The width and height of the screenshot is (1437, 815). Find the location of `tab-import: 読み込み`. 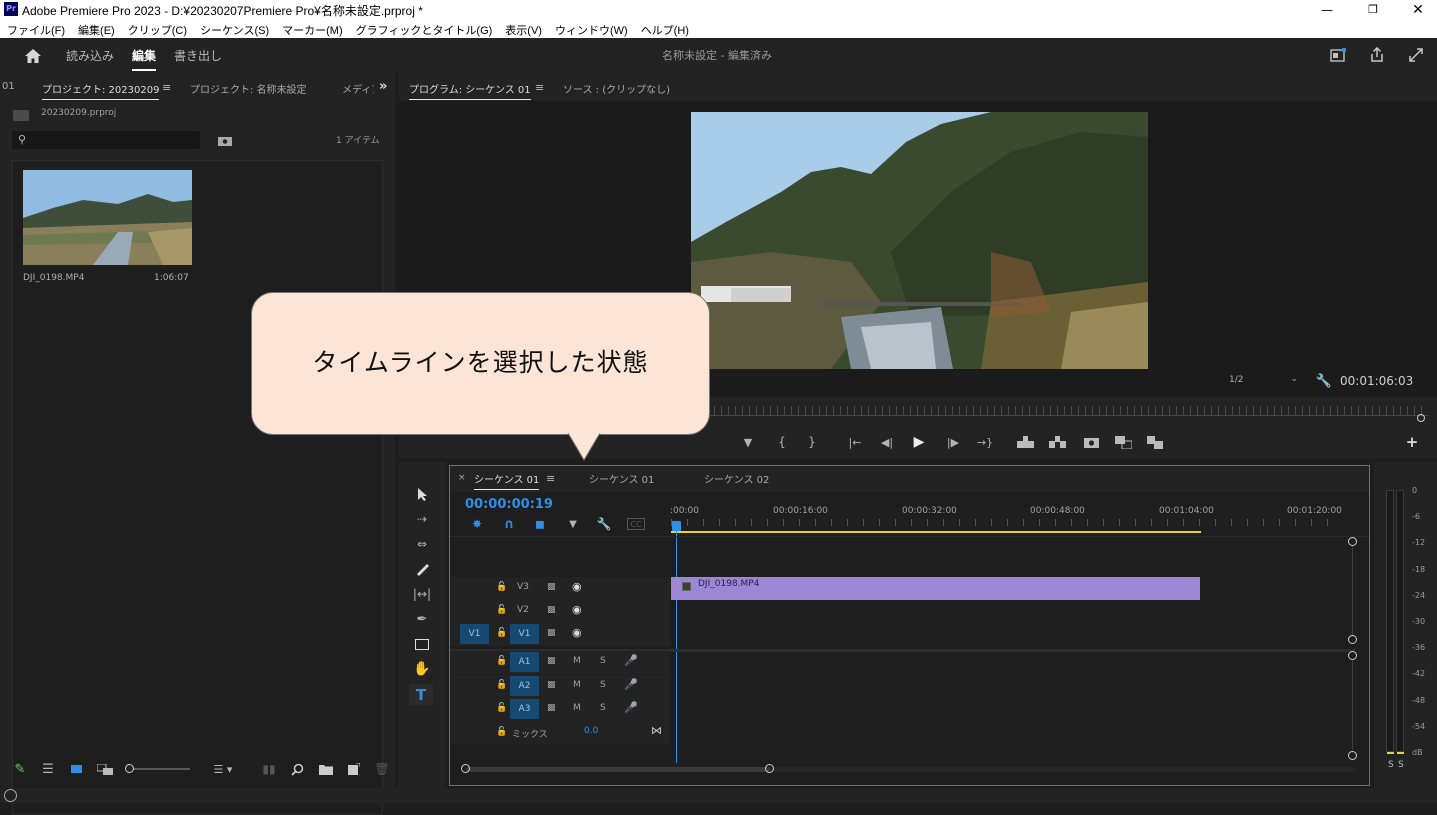

tab-import: 読み込み is located at coordinates (90, 55).